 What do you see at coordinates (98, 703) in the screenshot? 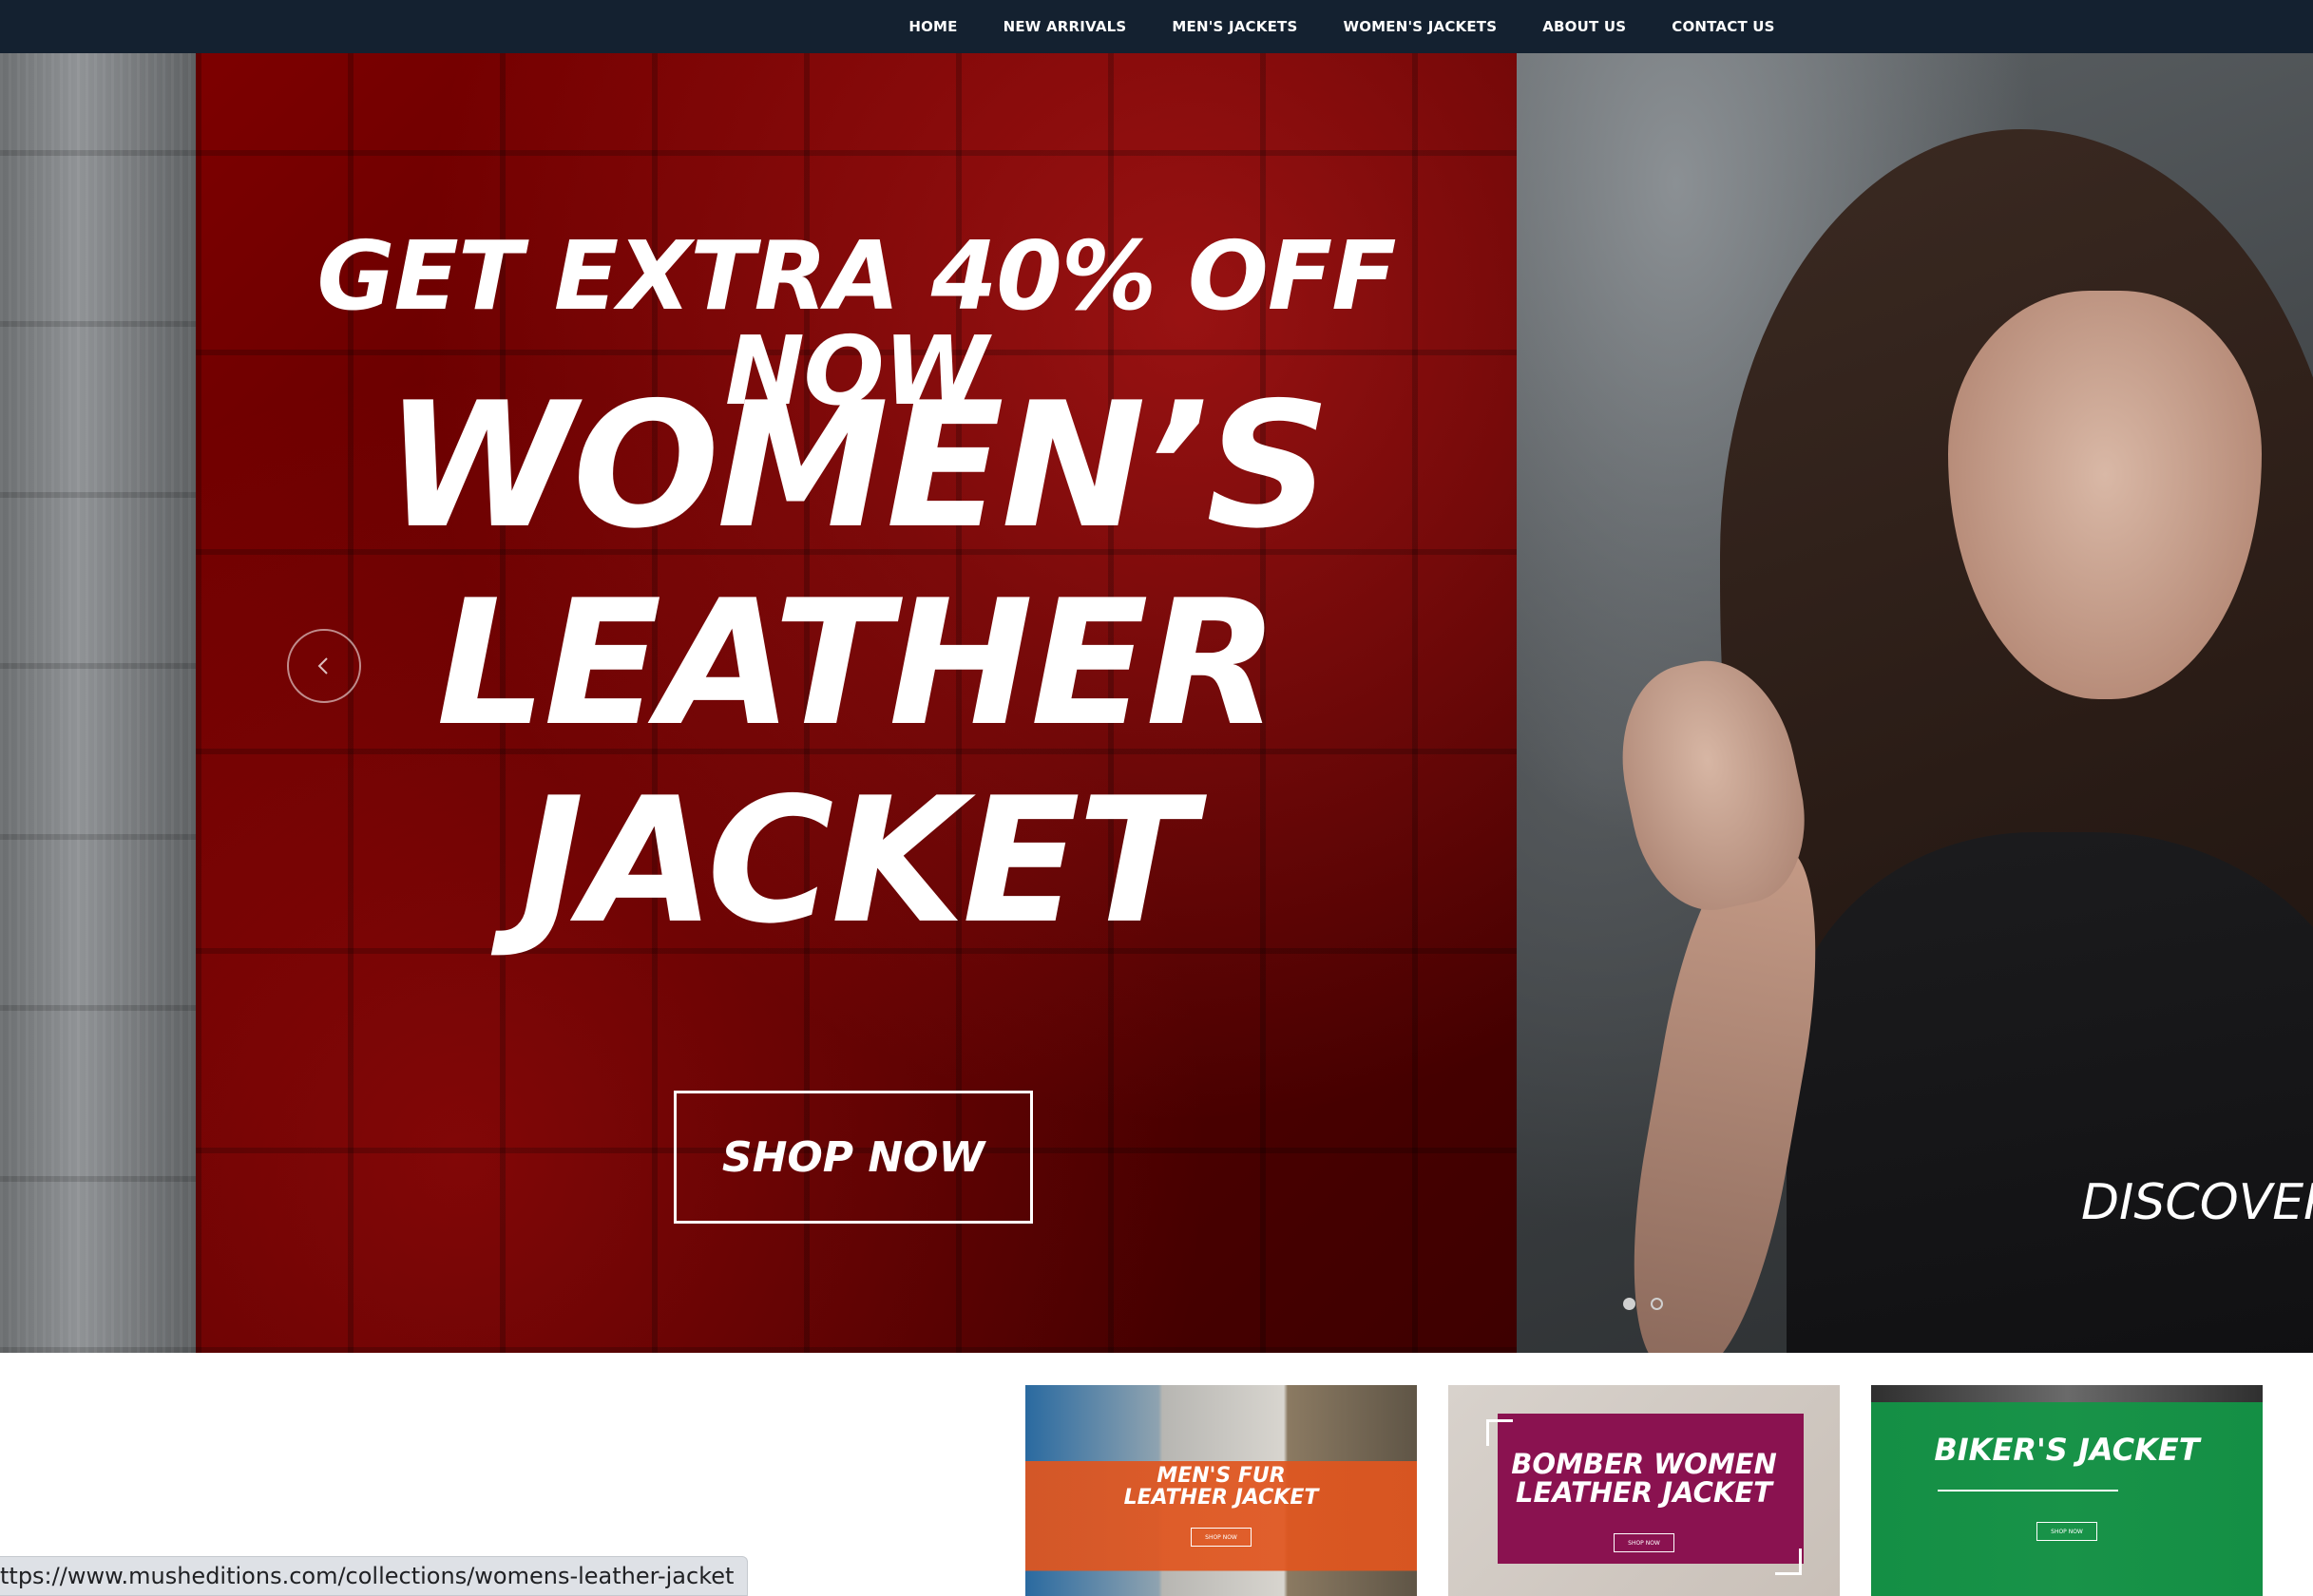
I see `hero-background-left` at bounding box center [98, 703].